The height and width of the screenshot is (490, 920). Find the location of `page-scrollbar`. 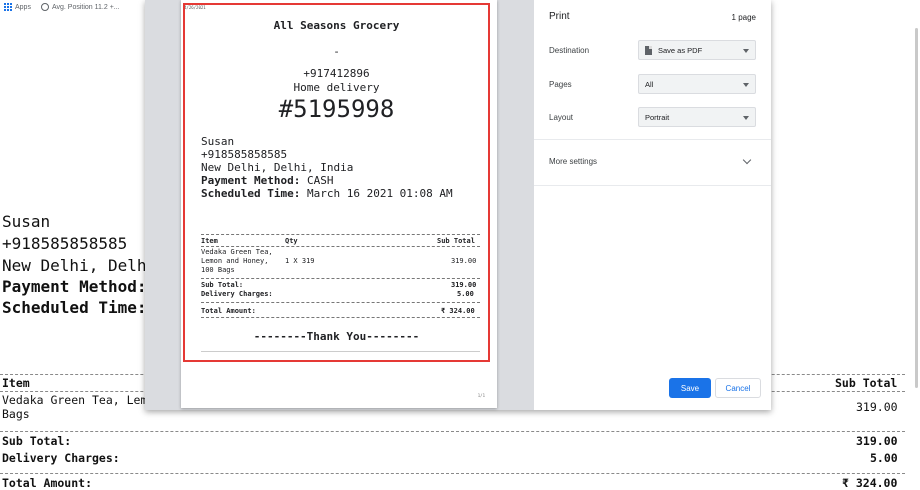

page-scrollbar is located at coordinates (916, 208).